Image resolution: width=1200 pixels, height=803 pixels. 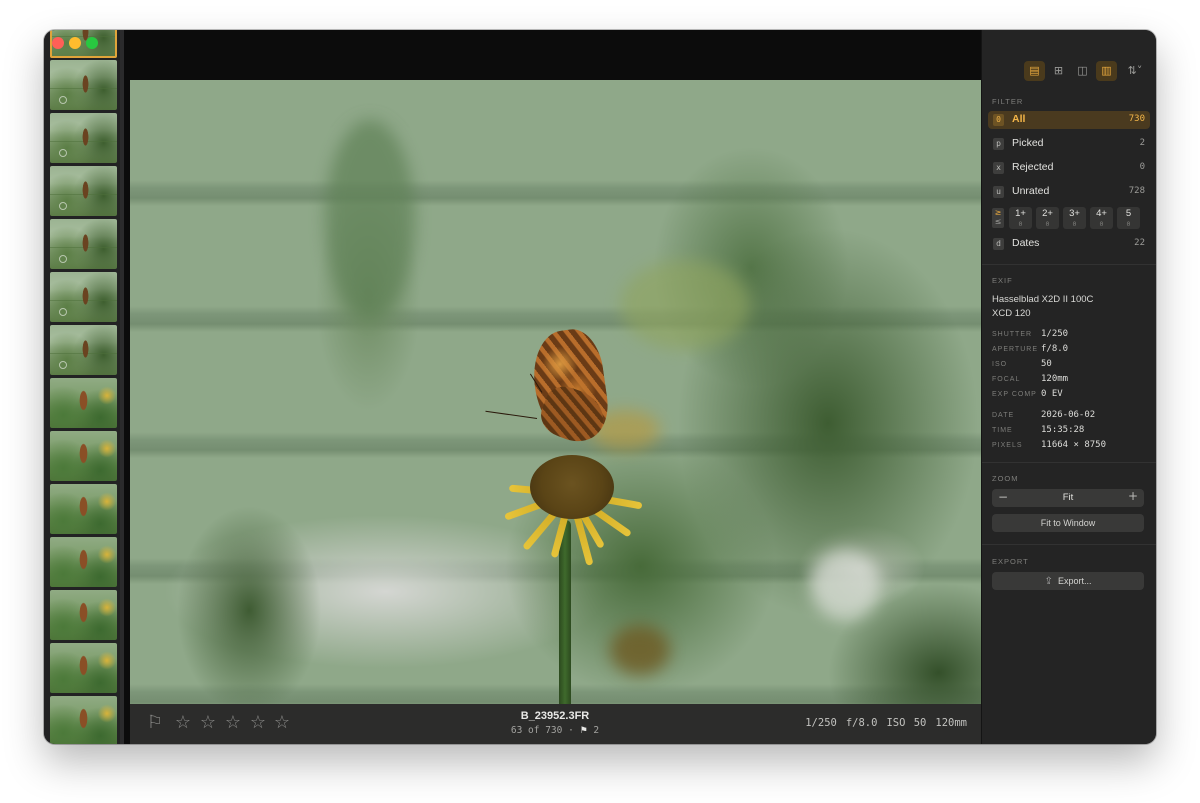 I want to click on filter-rejected: x Rejected 0, so click(x=1069, y=168).